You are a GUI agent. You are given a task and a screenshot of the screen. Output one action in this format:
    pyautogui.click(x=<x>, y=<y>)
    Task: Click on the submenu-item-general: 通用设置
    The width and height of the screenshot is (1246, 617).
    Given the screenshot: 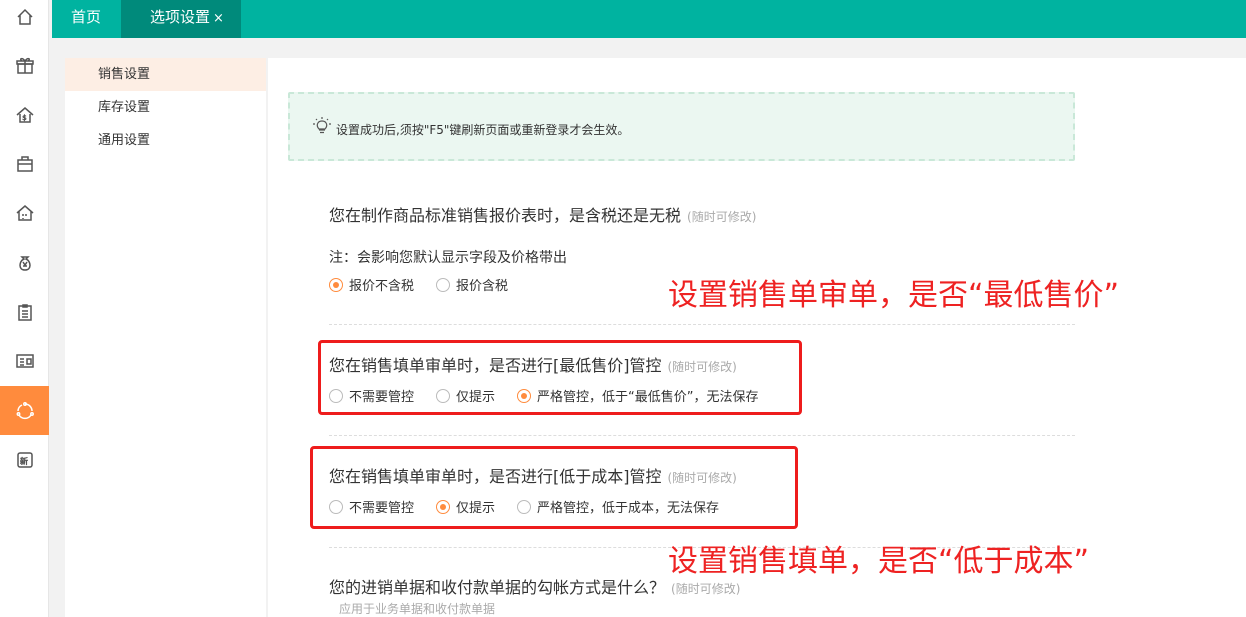 What is the action you would take?
    pyautogui.click(x=165, y=140)
    